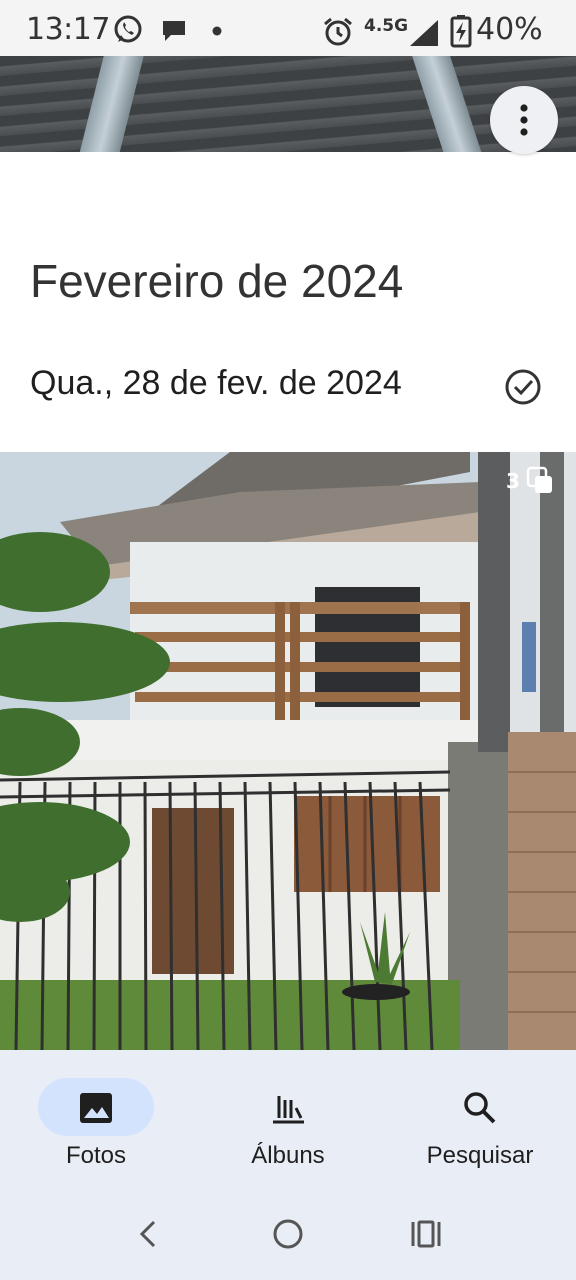 This screenshot has width=576, height=1280. What do you see at coordinates (480, 1108) in the screenshot?
I see `search-icon` at bounding box center [480, 1108].